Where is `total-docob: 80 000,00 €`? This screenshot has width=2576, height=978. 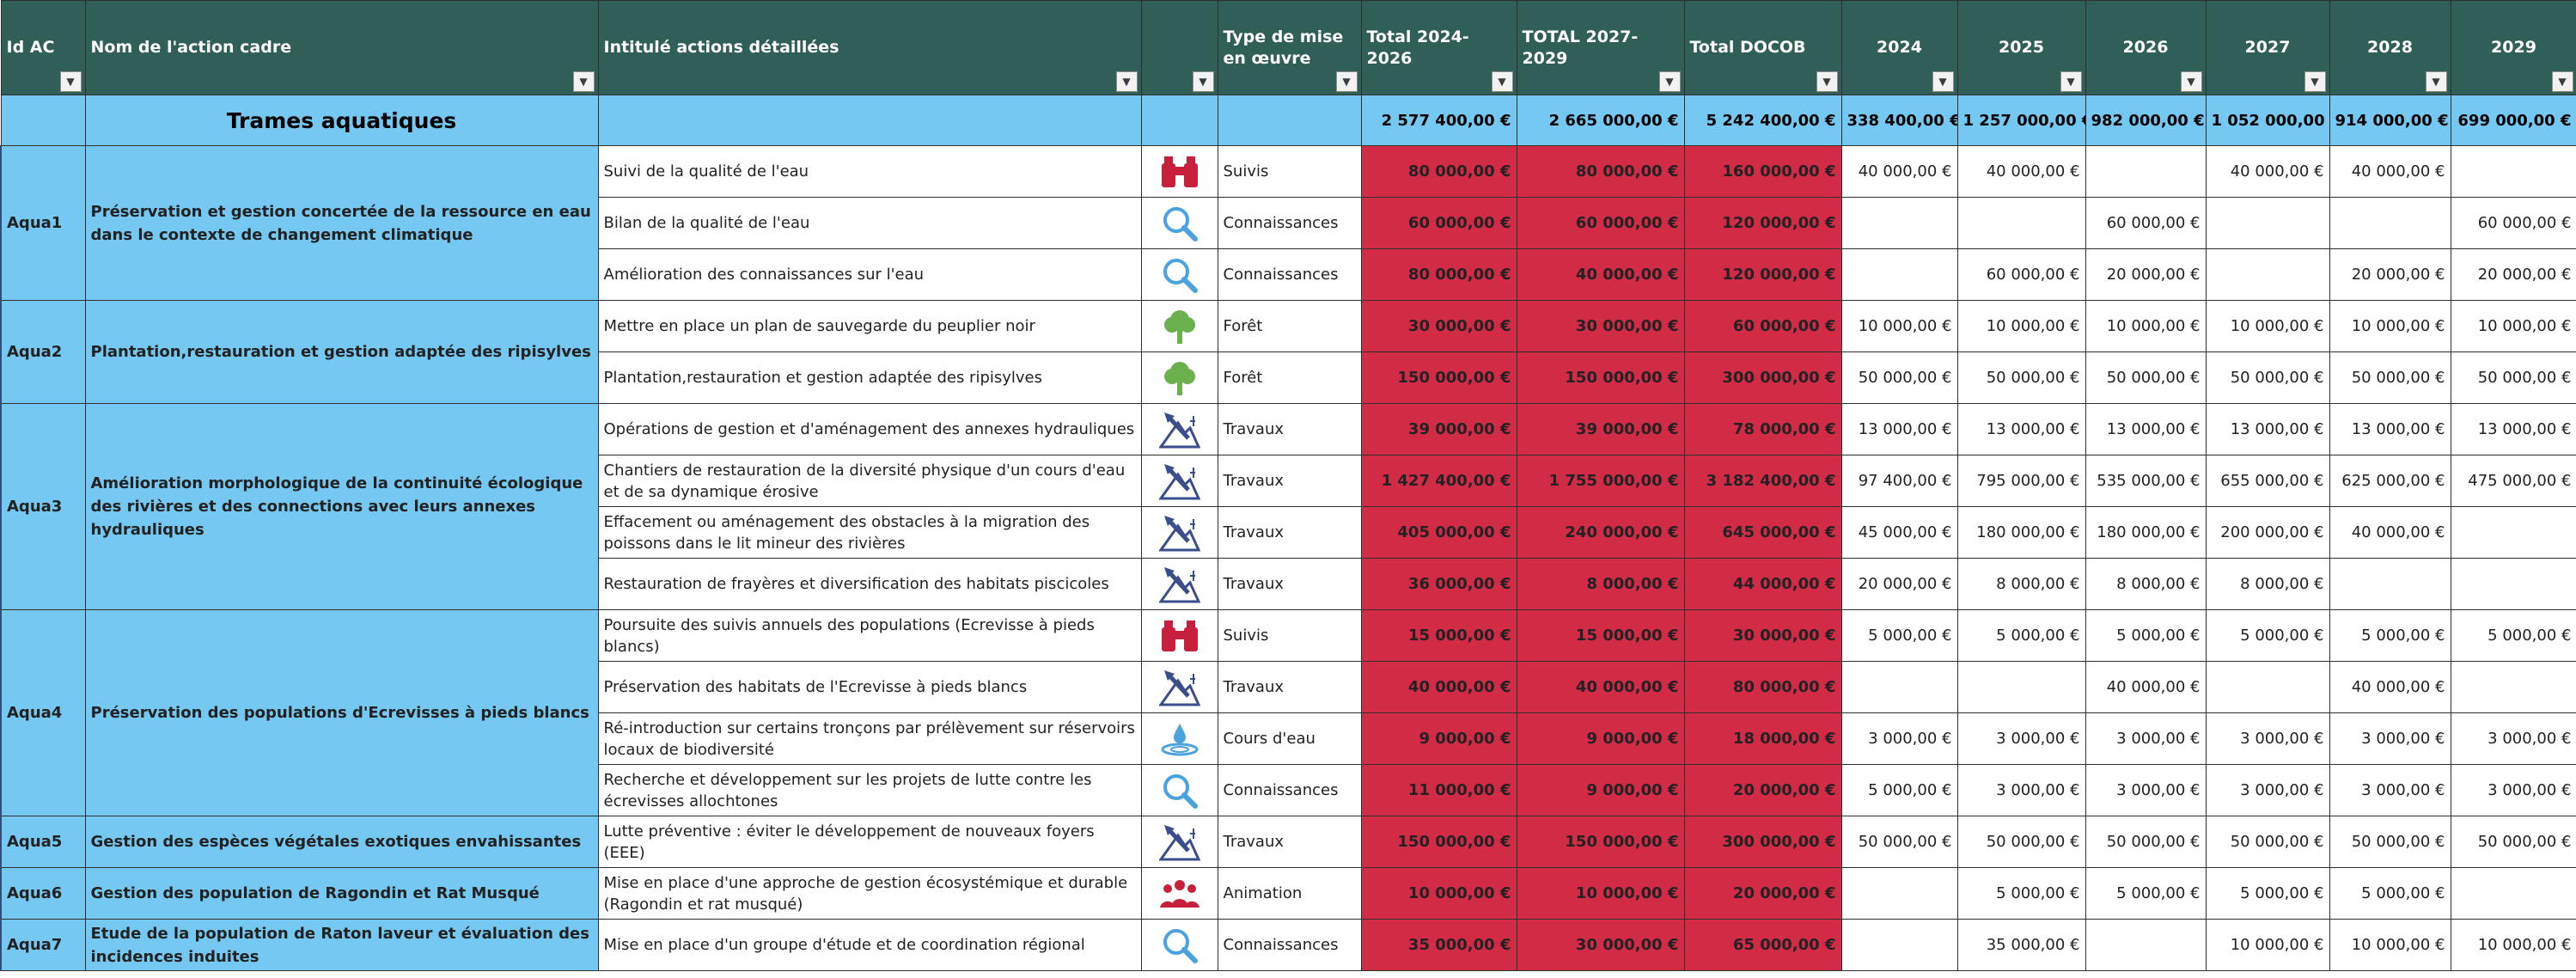 total-docob: 80 000,00 € is located at coordinates (1763, 687).